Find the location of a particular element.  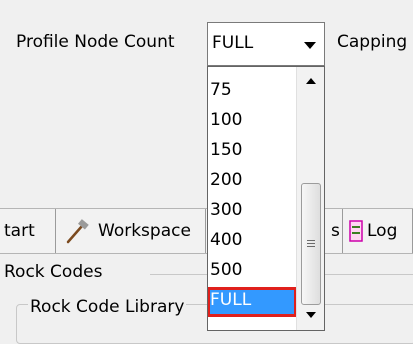

profile-node-count-combobox: FULL is located at coordinates (266, 44).